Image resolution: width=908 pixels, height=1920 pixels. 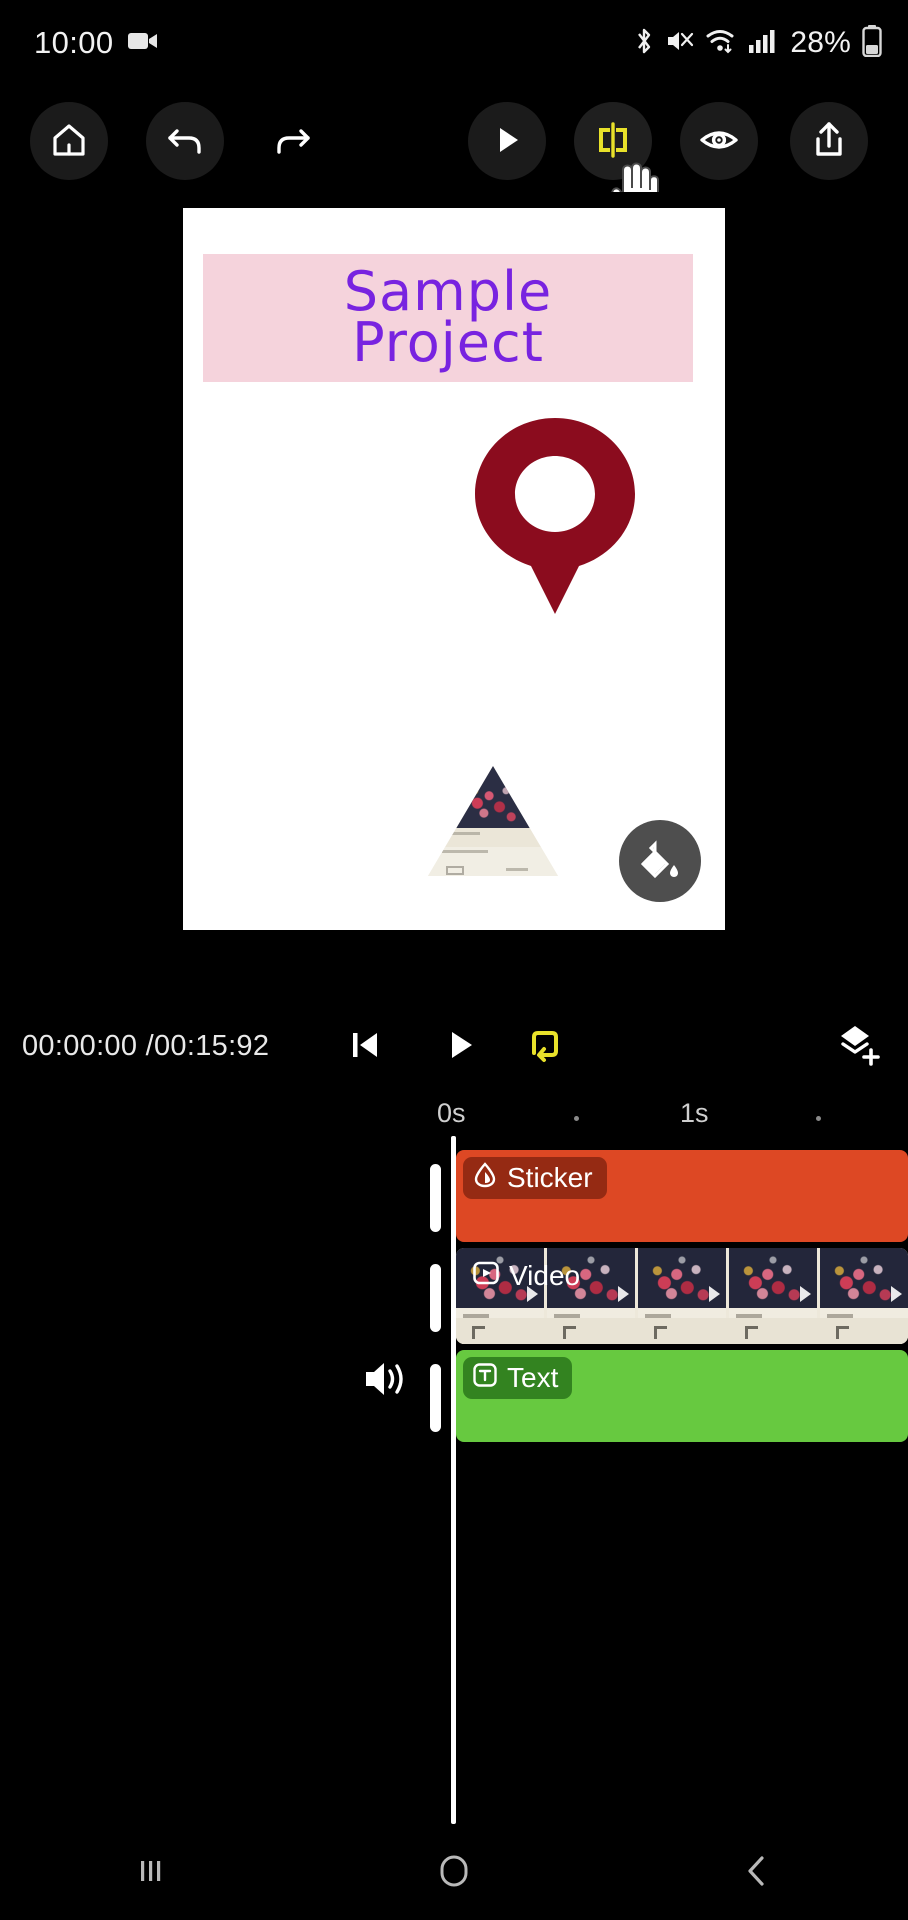 I want to click on home-button, so click(x=69, y=141).